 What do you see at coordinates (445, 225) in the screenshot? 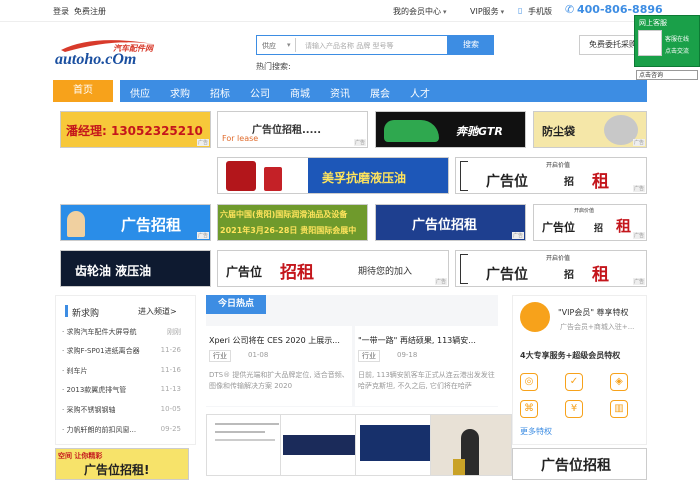
I see `ad-text: 广告位招租` at bounding box center [445, 225].